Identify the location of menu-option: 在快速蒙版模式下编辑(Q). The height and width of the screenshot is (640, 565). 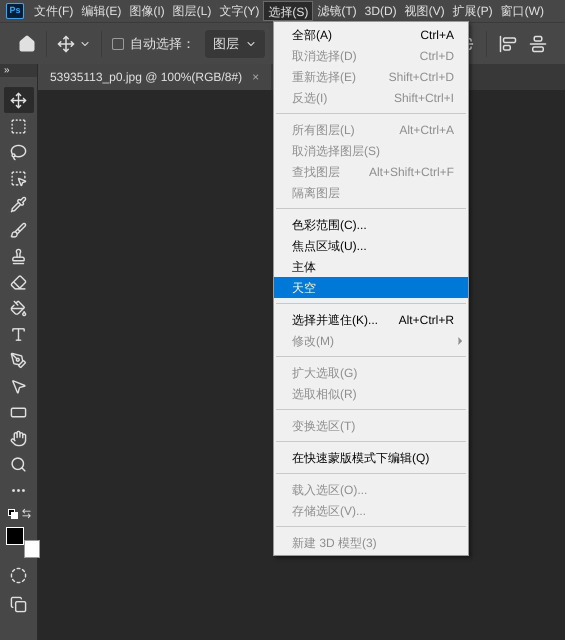
(371, 457).